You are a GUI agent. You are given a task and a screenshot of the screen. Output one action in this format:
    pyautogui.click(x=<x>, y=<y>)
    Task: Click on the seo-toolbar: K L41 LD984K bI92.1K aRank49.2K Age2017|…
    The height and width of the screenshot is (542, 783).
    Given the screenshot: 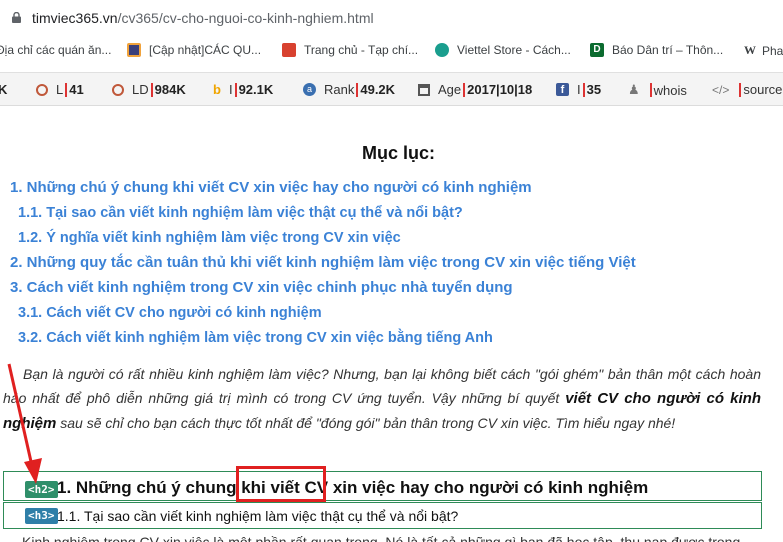 What is the action you would take?
    pyautogui.click(x=391, y=89)
    